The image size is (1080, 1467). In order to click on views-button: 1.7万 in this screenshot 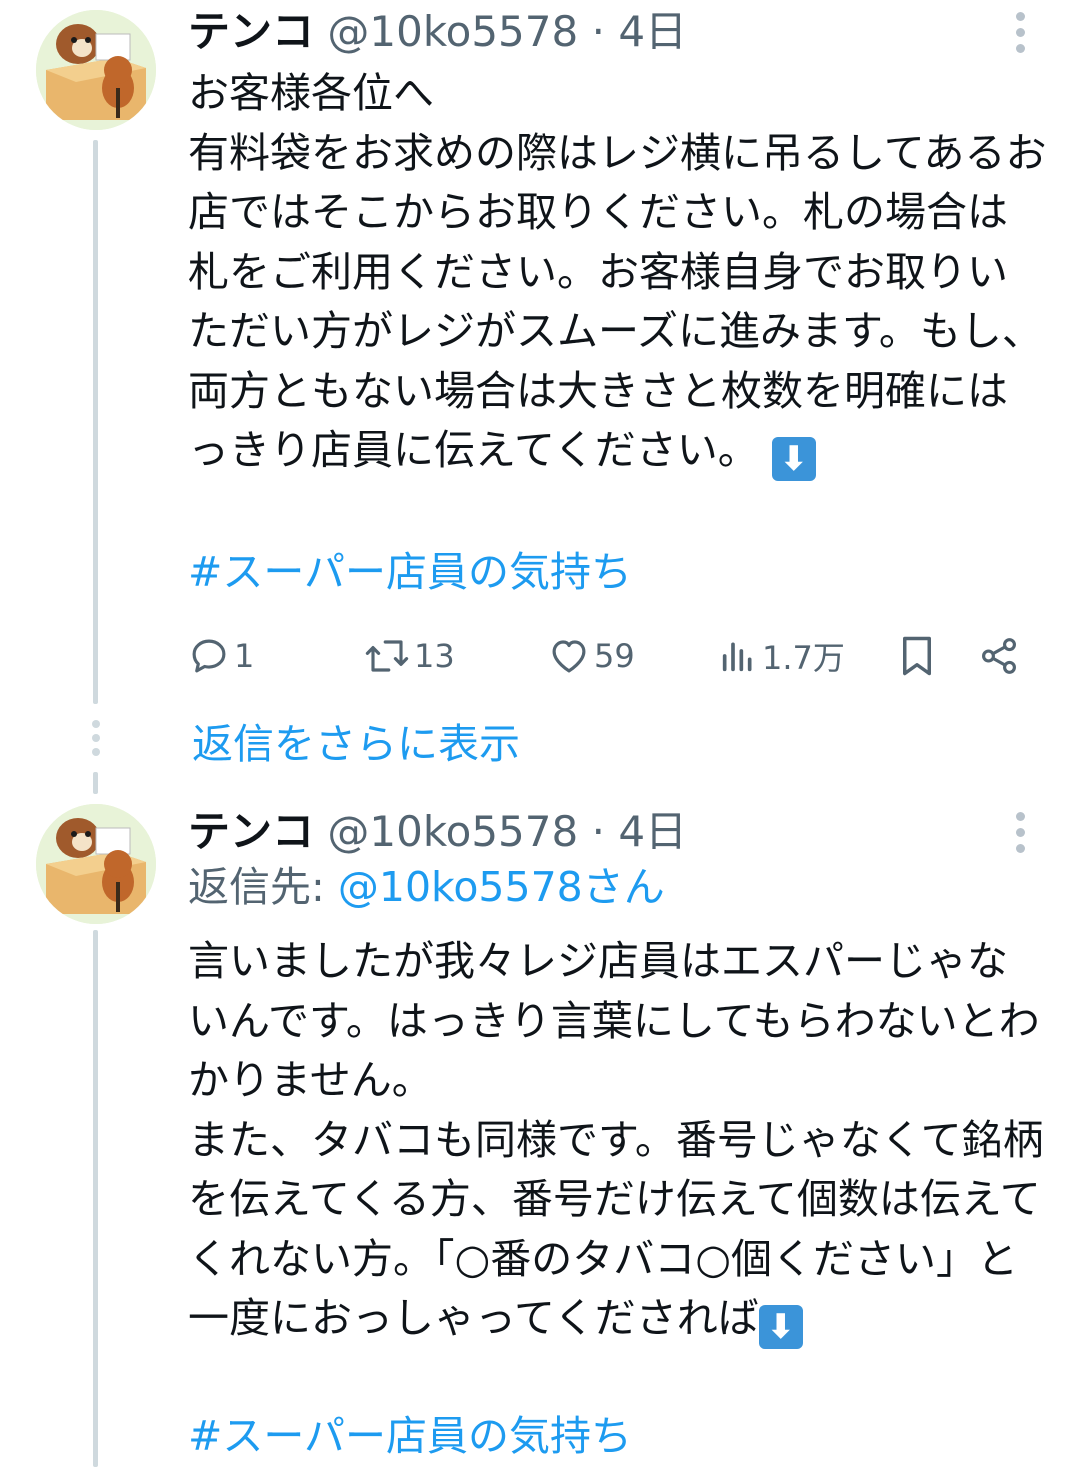, I will do `click(781, 656)`.